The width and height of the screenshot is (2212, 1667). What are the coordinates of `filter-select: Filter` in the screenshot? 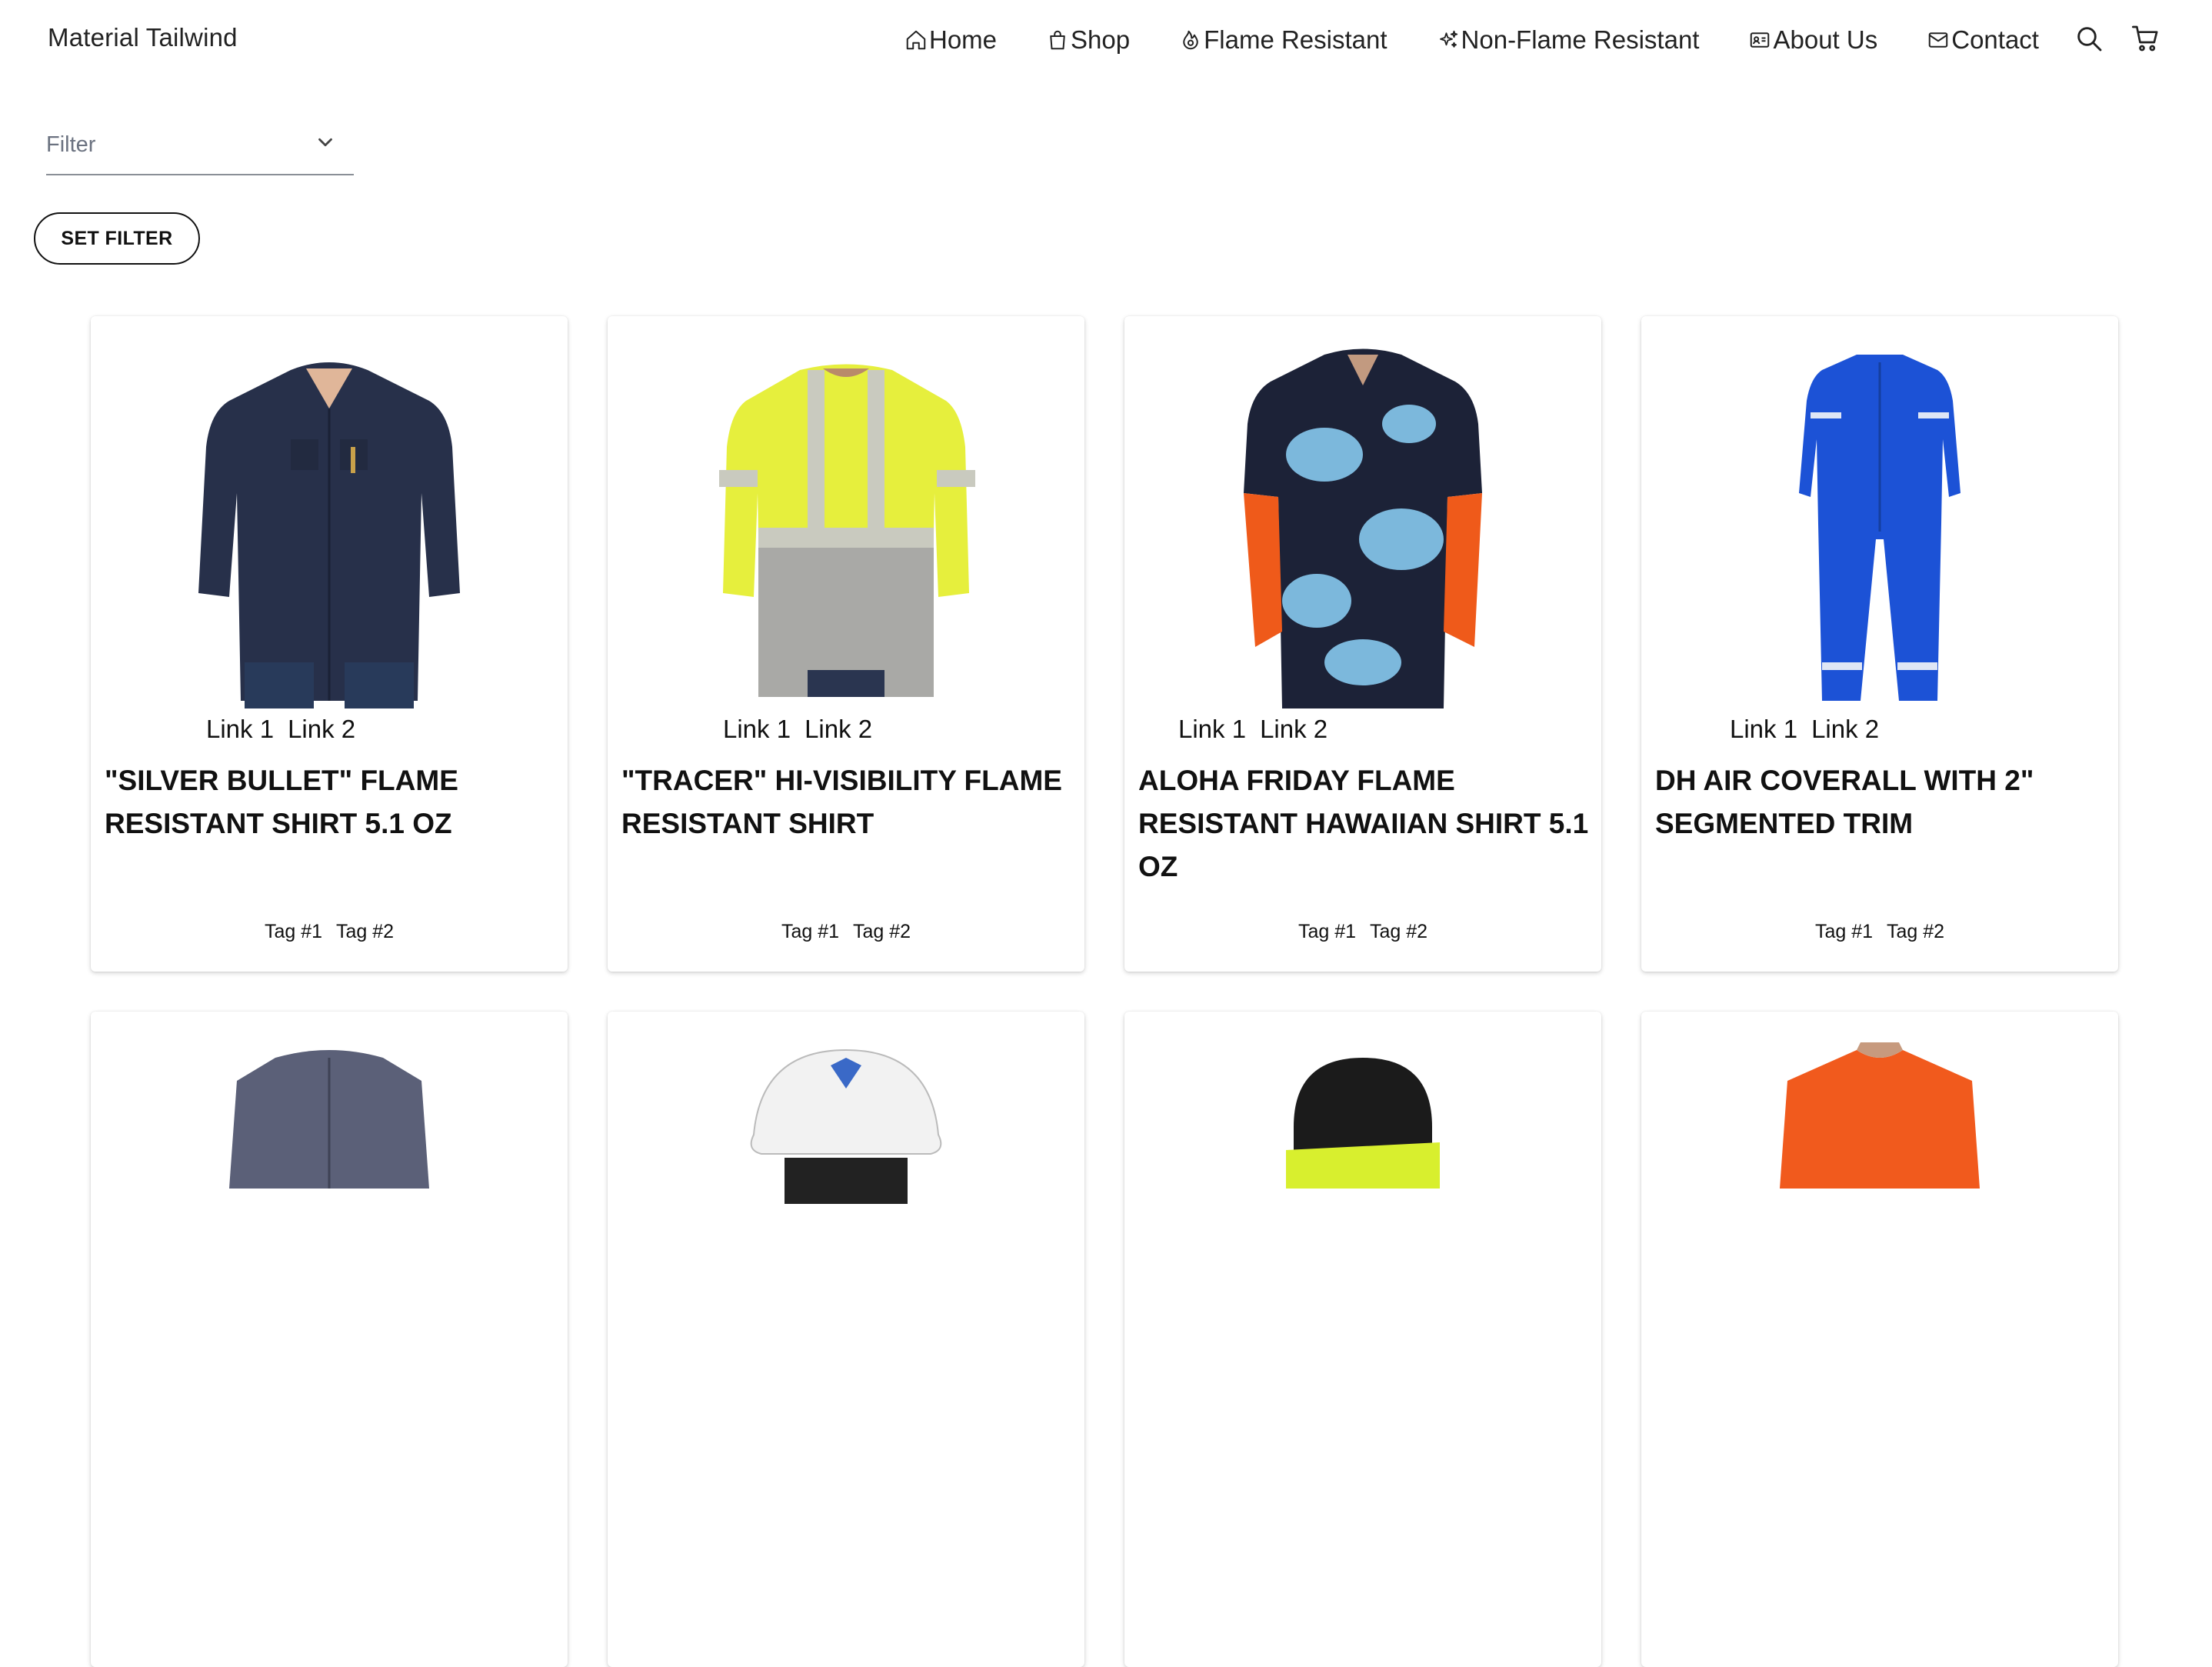 It's located at (200, 149).